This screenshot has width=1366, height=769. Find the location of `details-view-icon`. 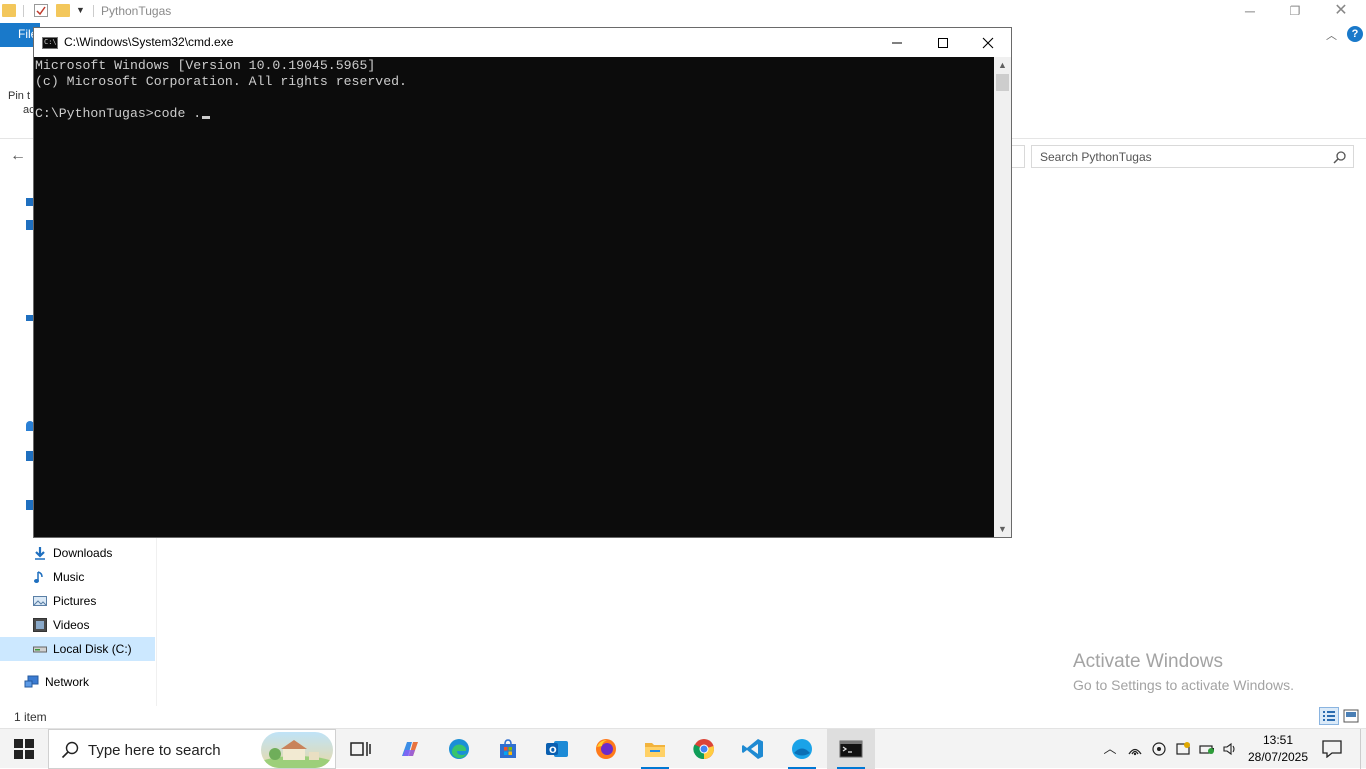

details-view-icon is located at coordinates (1329, 716).